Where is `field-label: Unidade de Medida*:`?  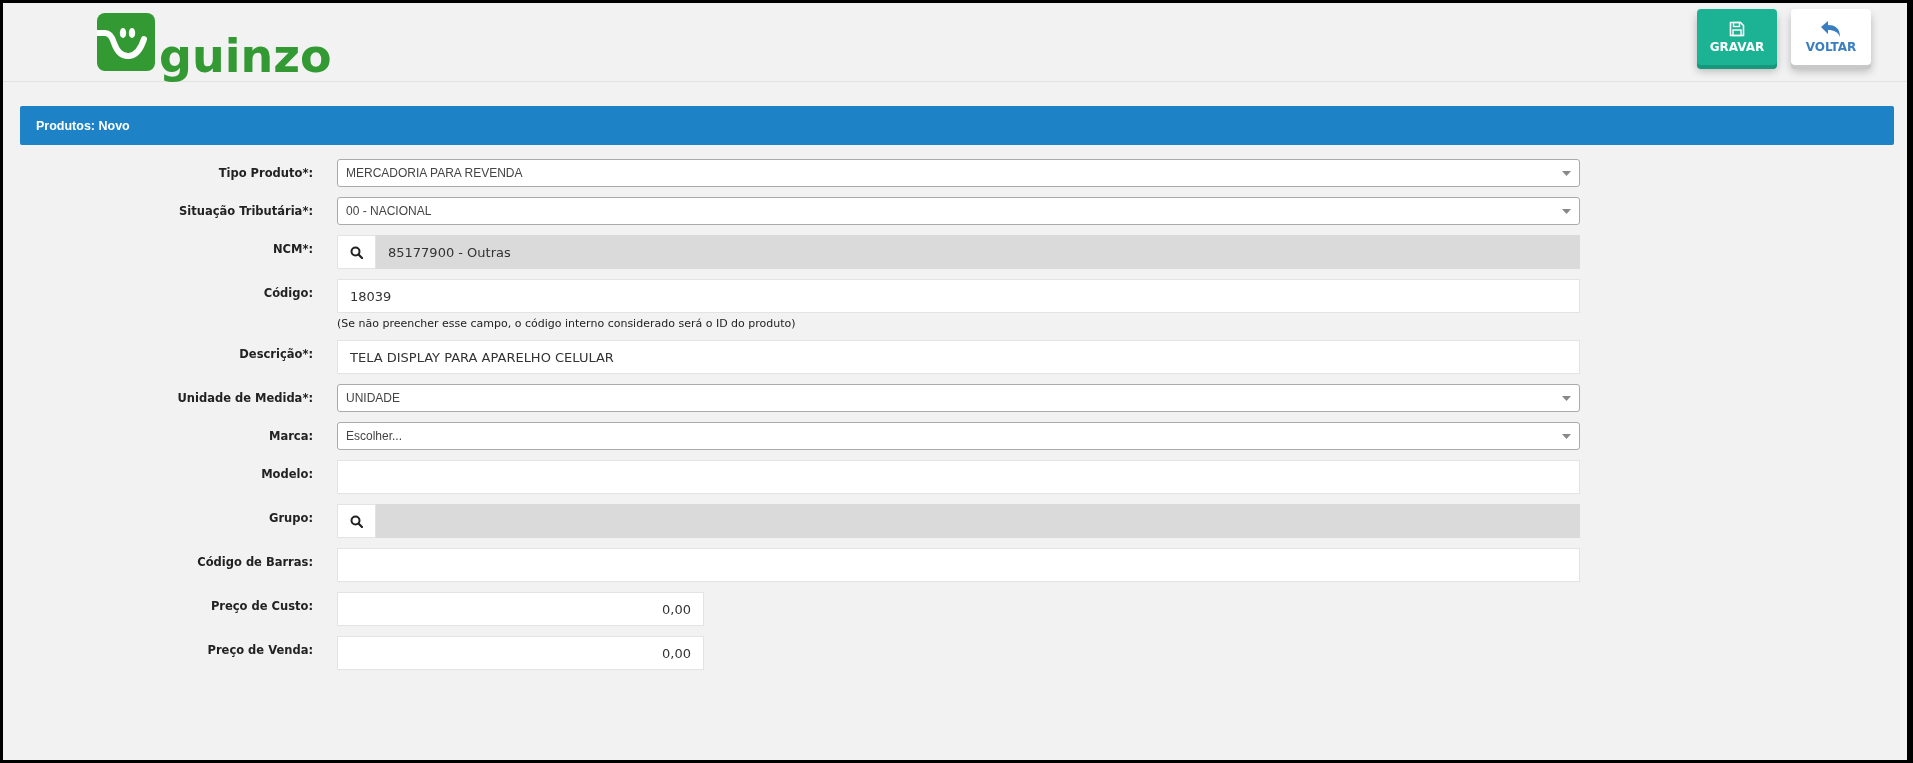 field-label: Unidade de Medida*: is located at coordinates (244, 397).